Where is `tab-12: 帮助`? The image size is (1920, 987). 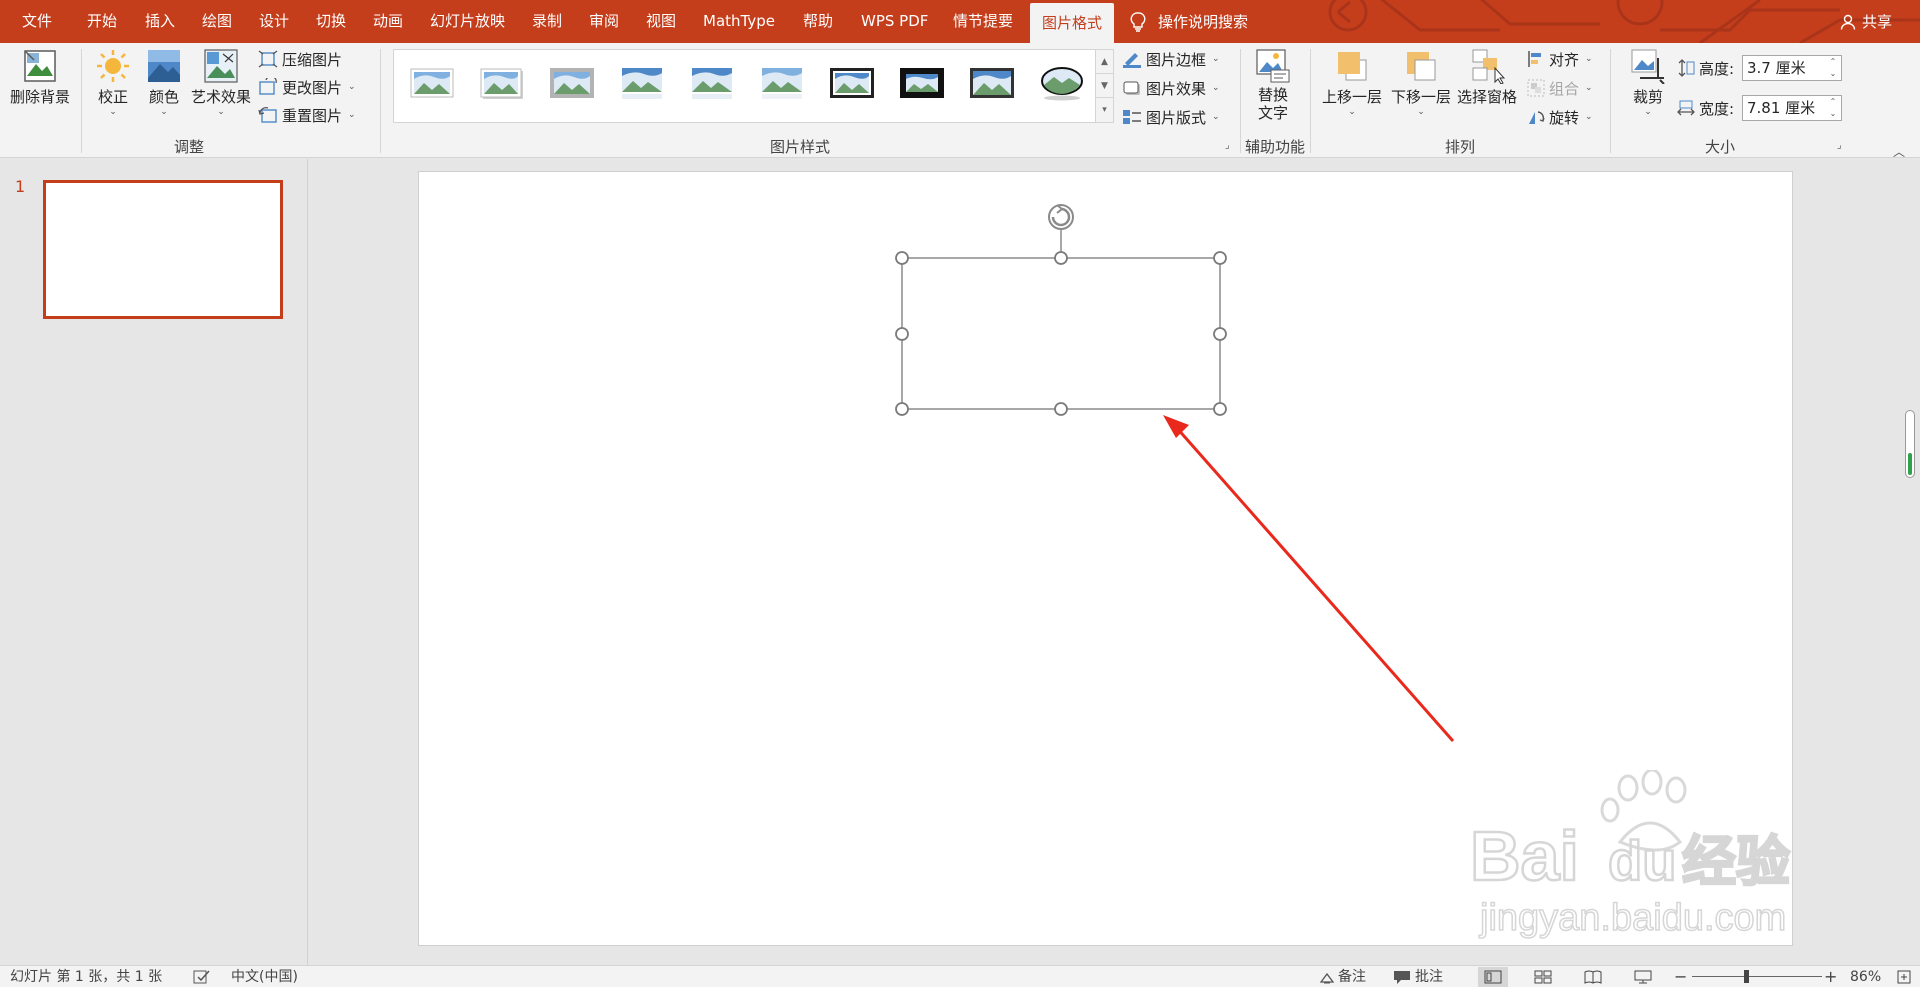 tab-12: 帮助 is located at coordinates (818, 21).